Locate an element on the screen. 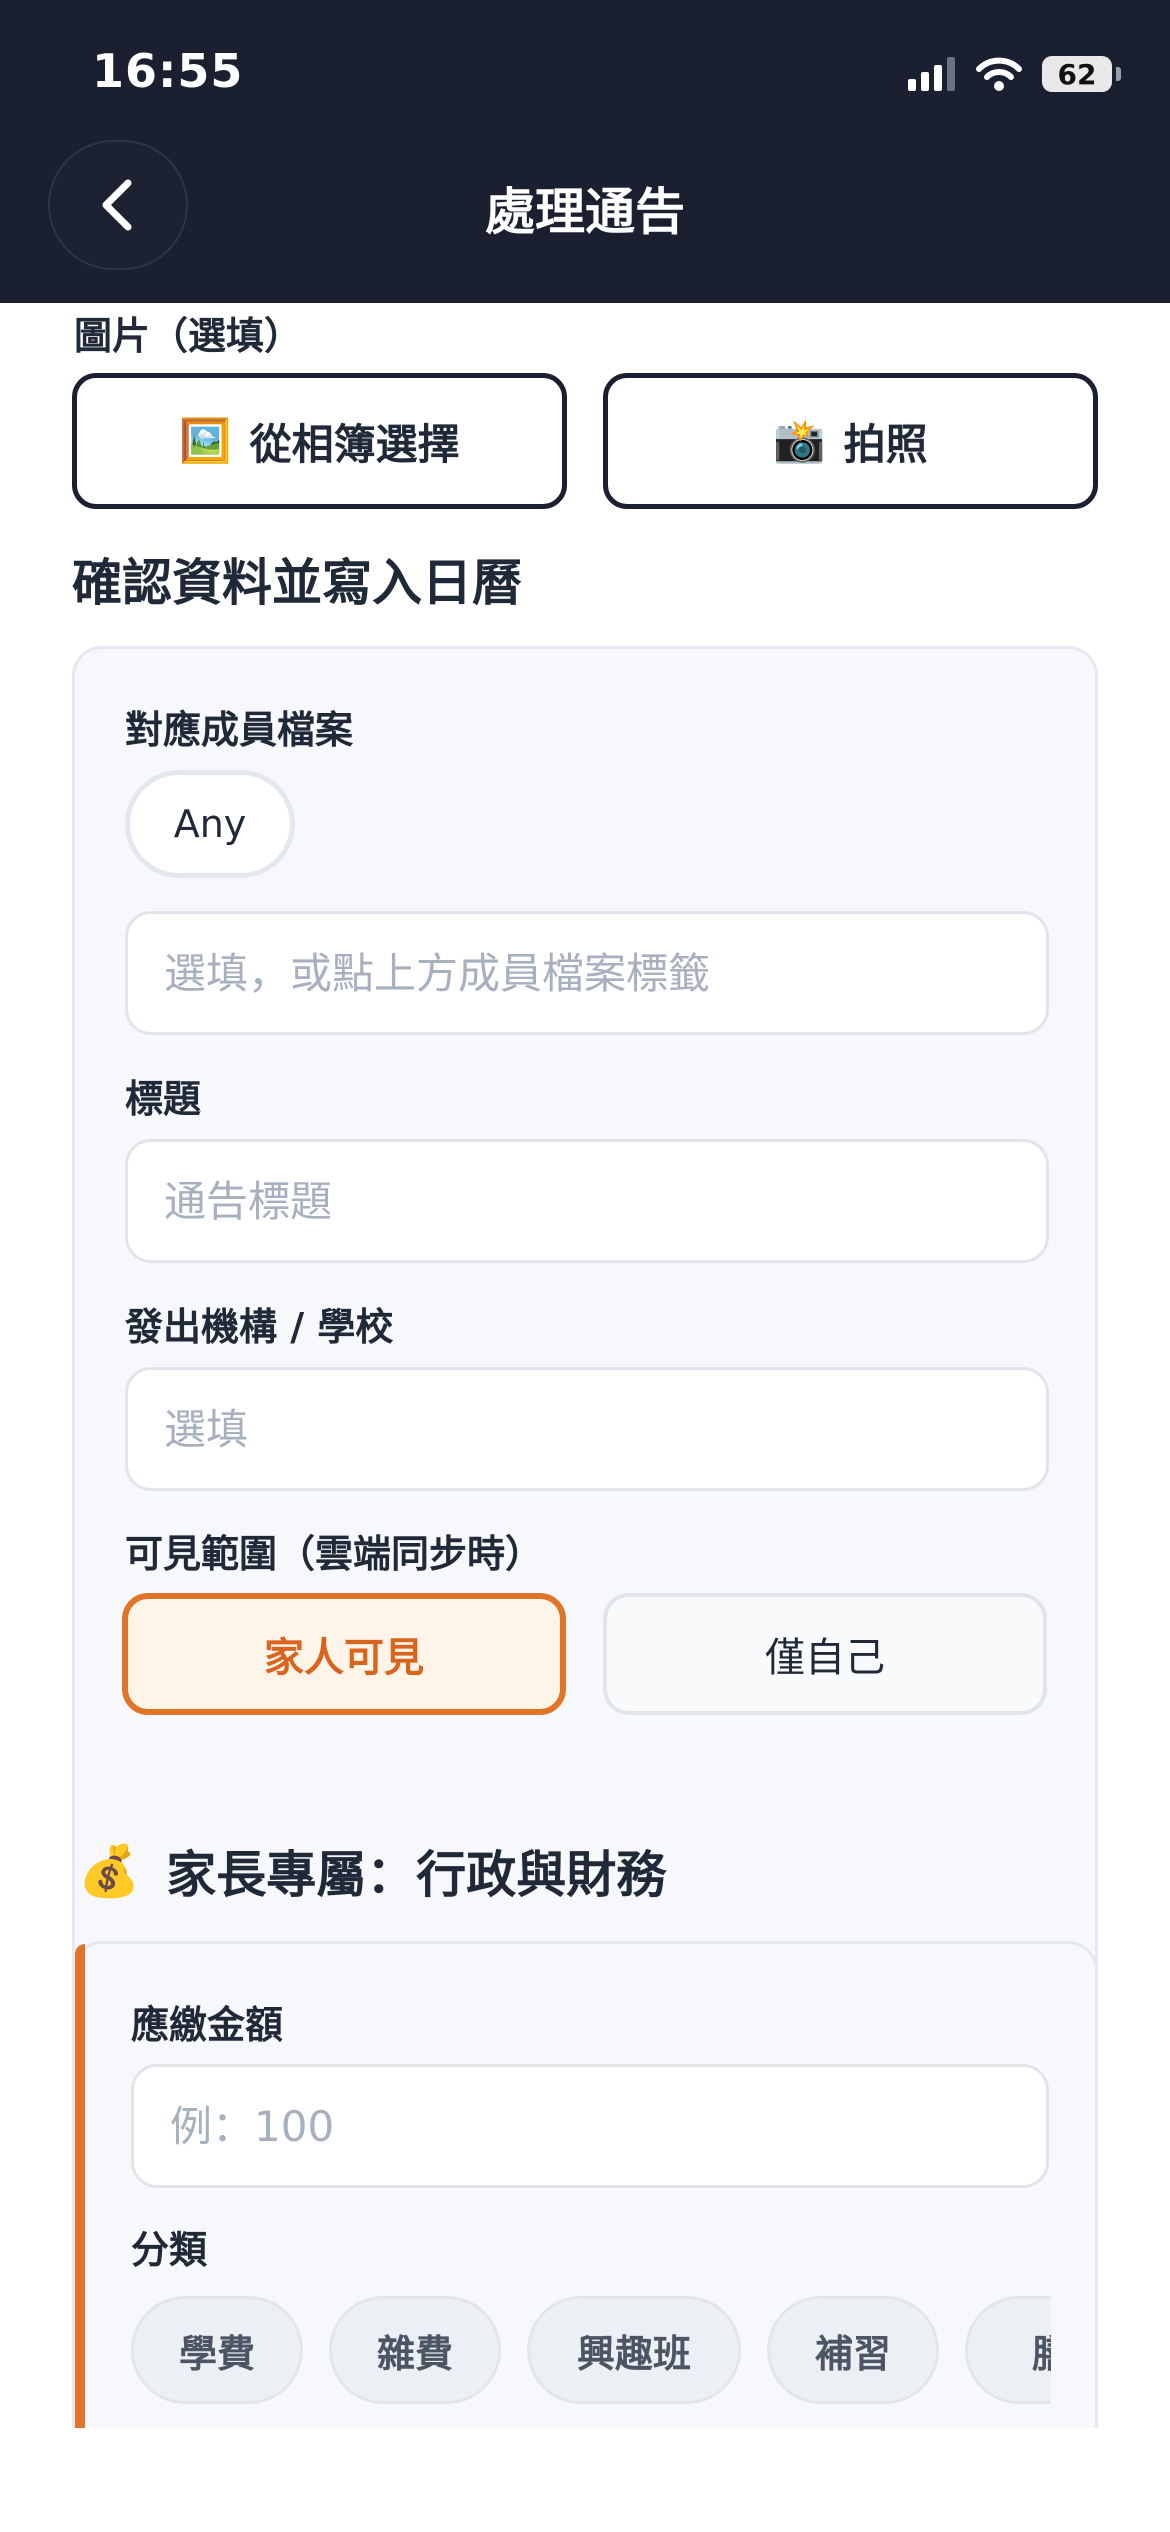  member-chip-any: Any is located at coordinates (210, 824).